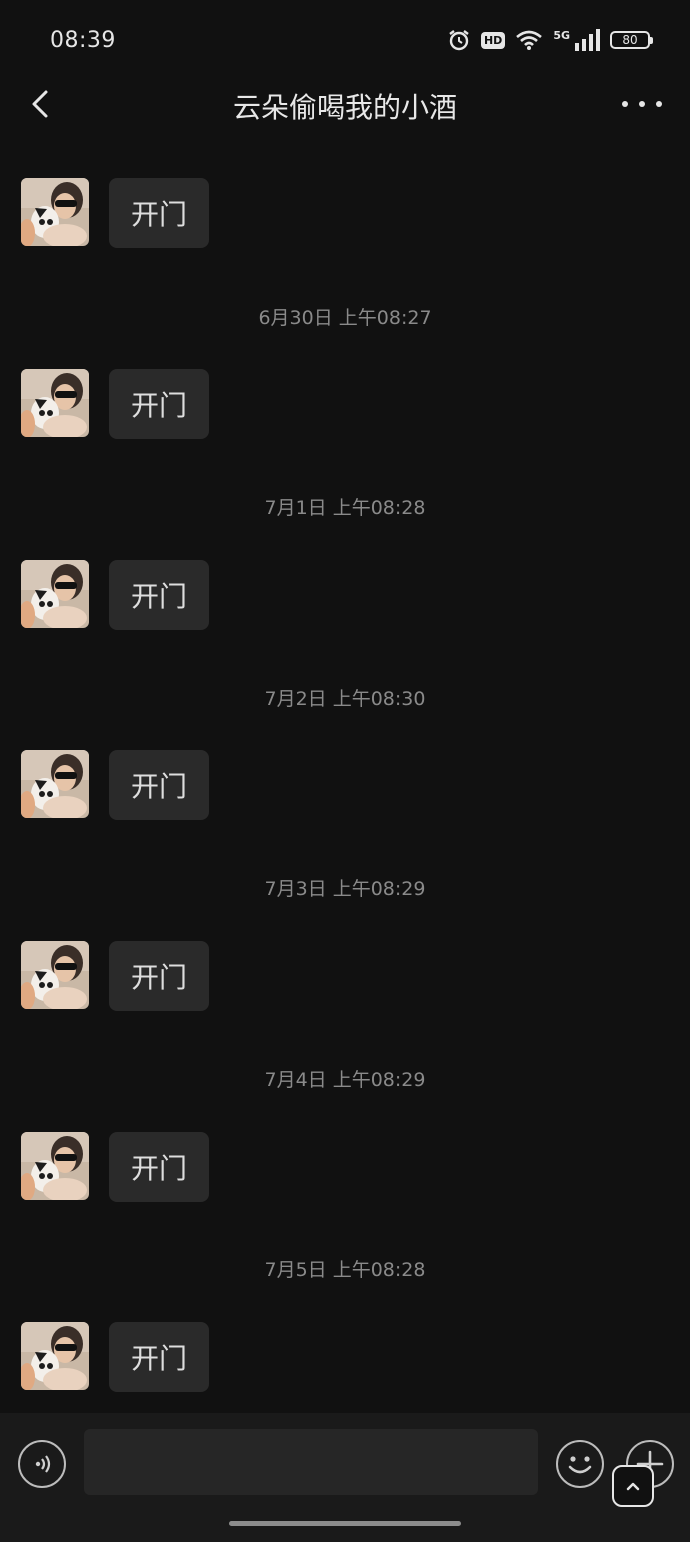  I want to click on battery-level: 80, so click(630, 40).